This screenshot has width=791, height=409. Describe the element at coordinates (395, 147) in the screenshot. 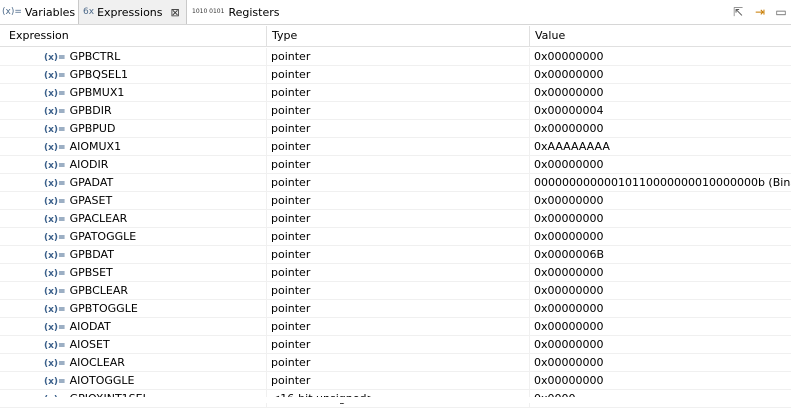

I see `table-row: (x)= AIOMUX1 pointer 0xAAAAAAAA` at that location.